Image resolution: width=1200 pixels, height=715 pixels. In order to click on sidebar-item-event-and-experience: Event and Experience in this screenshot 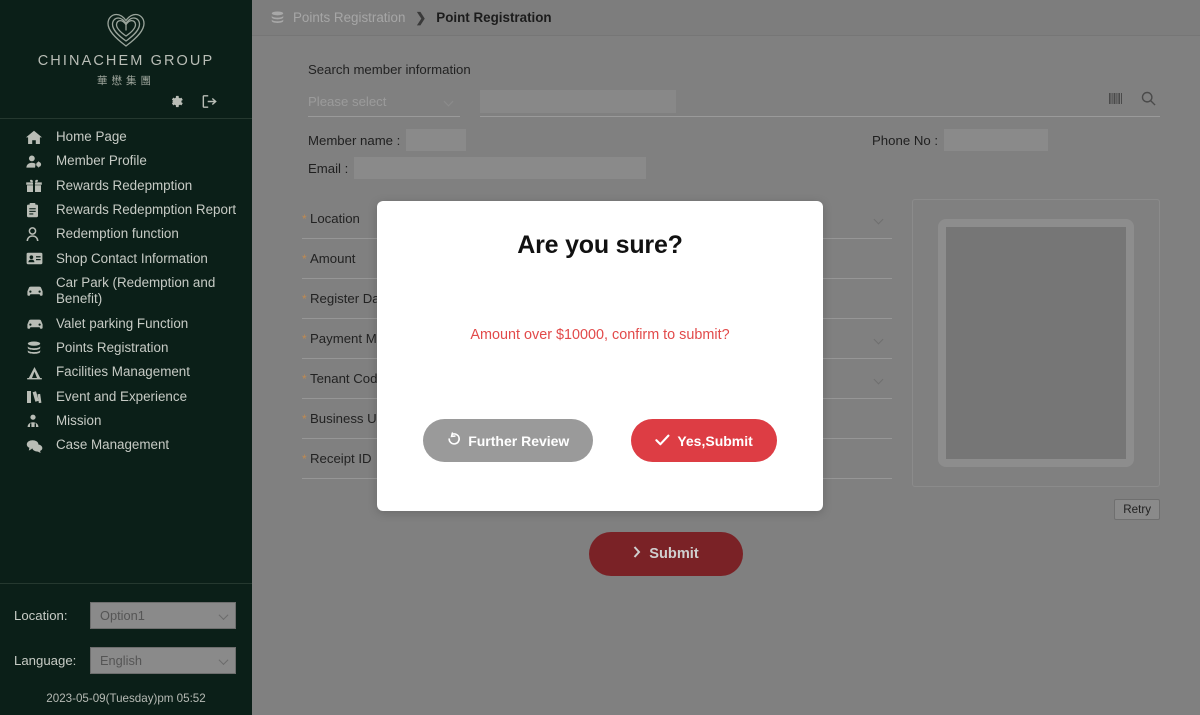, I will do `click(126, 397)`.